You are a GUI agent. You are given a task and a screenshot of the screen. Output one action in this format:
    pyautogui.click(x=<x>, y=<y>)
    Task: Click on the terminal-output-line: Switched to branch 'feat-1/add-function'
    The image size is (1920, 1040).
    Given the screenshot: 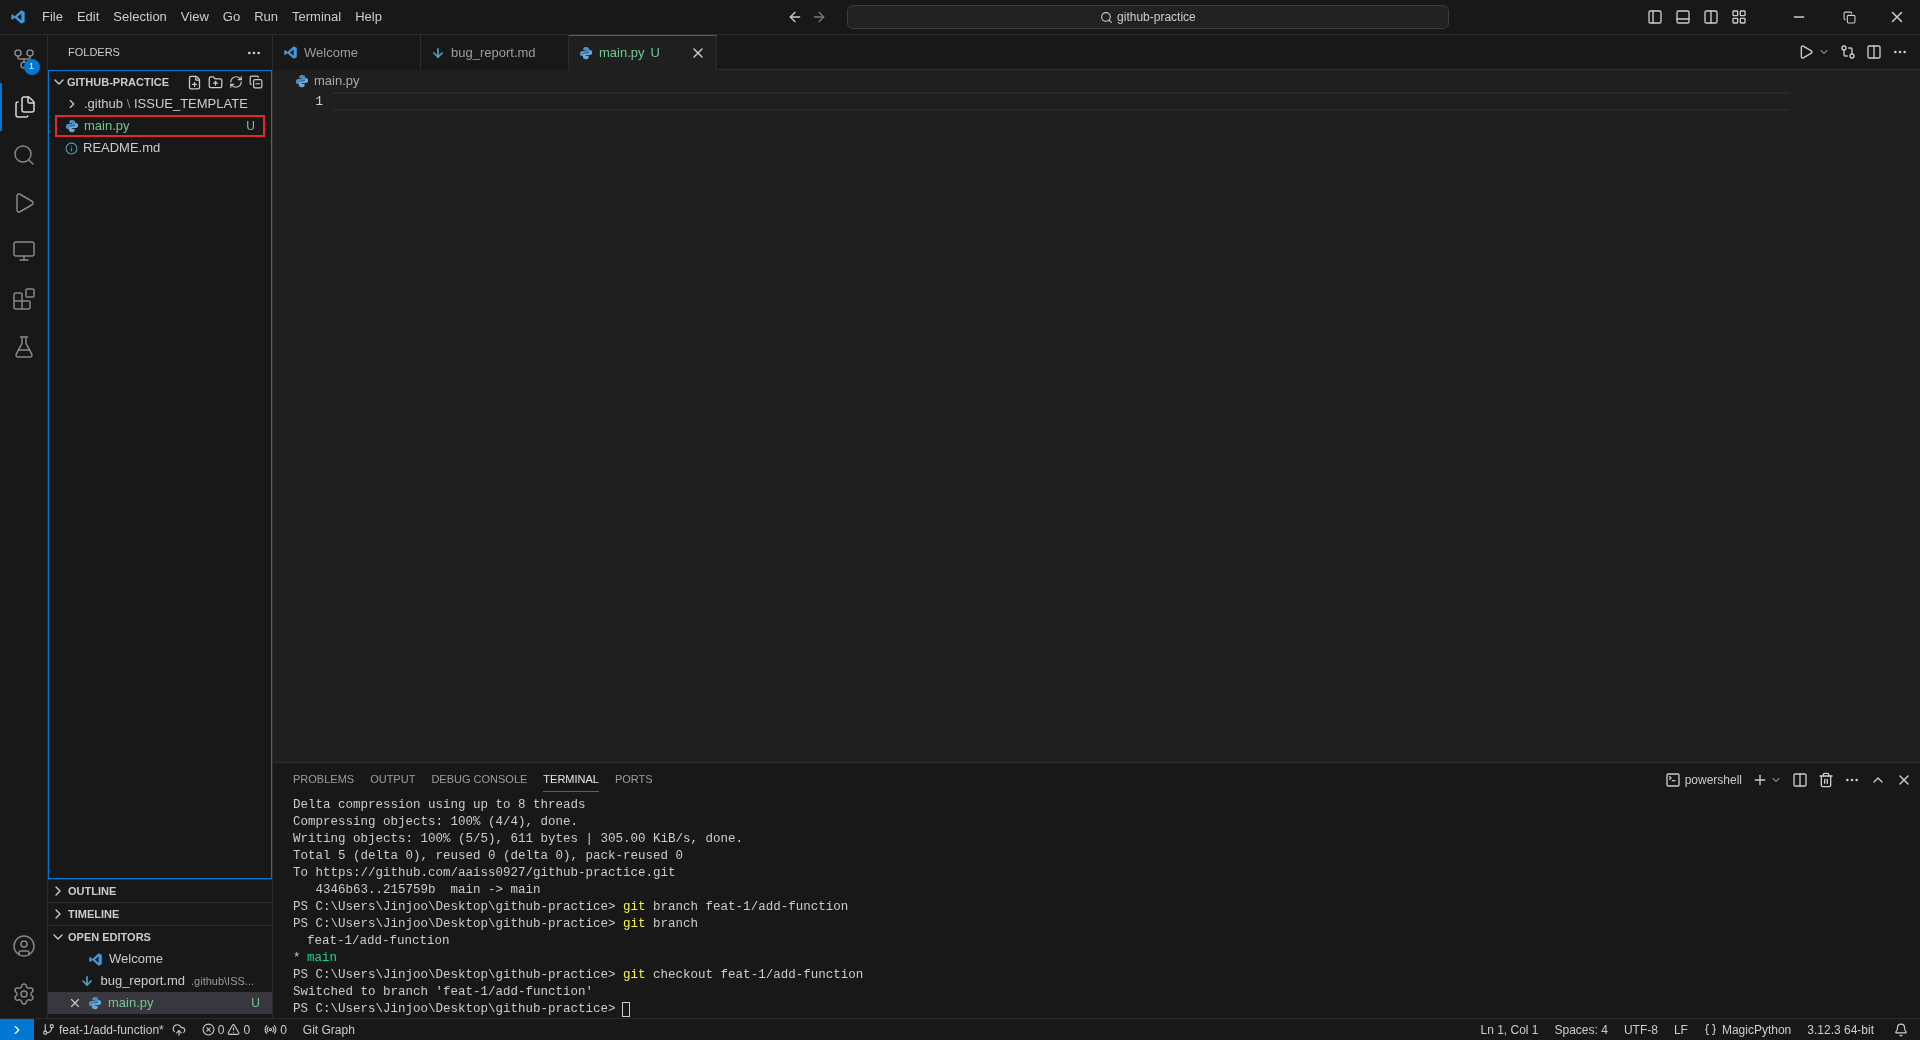 What is the action you would take?
    pyautogui.click(x=444, y=992)
    